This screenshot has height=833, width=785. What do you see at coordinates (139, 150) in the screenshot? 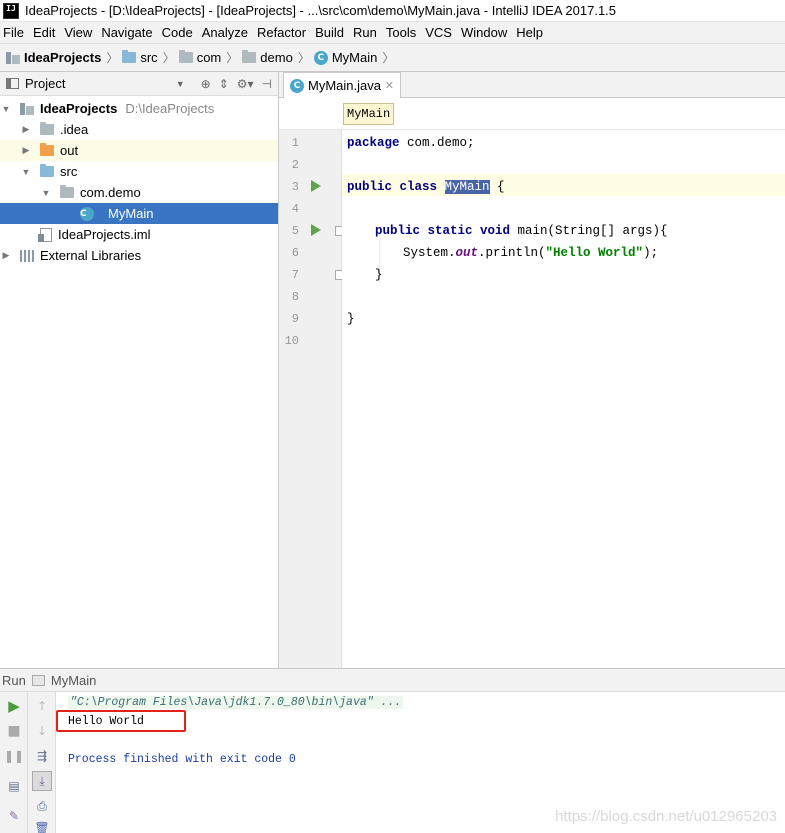
I see `tree-item-out: ▶ out` at bounding box center [139, 150].